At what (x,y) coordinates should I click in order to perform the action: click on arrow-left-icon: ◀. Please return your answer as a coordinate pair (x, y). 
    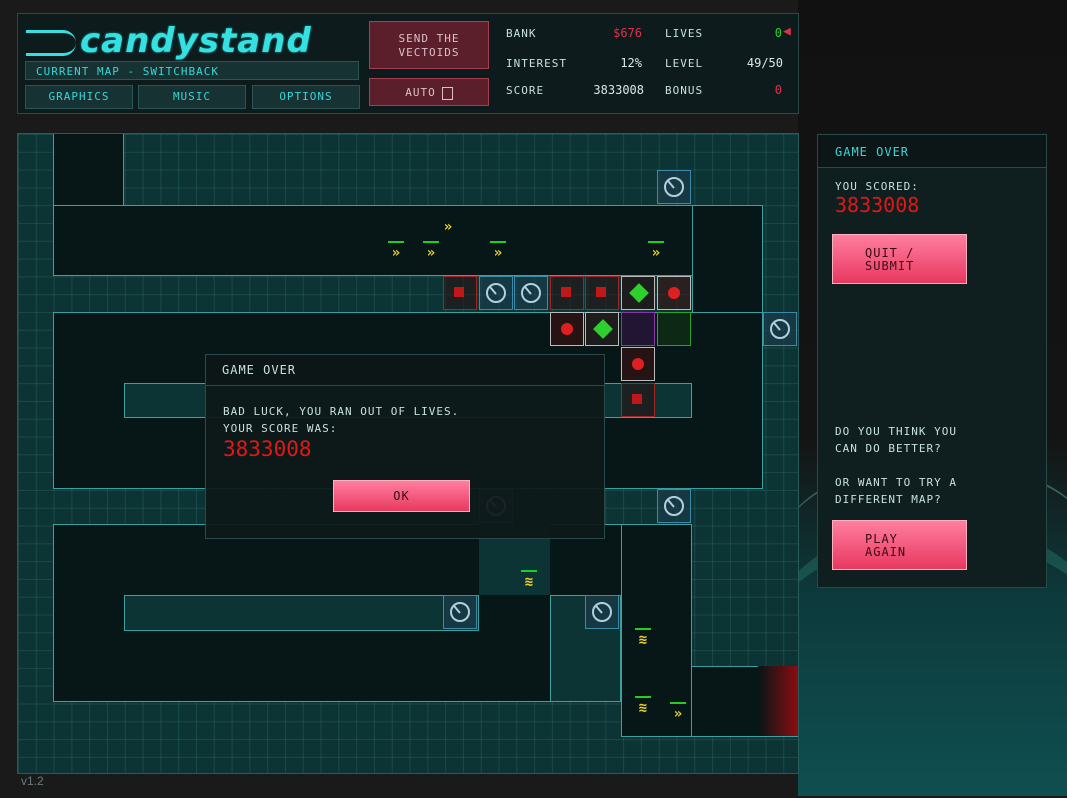
    Looking at the image, I should click on (787, 31).